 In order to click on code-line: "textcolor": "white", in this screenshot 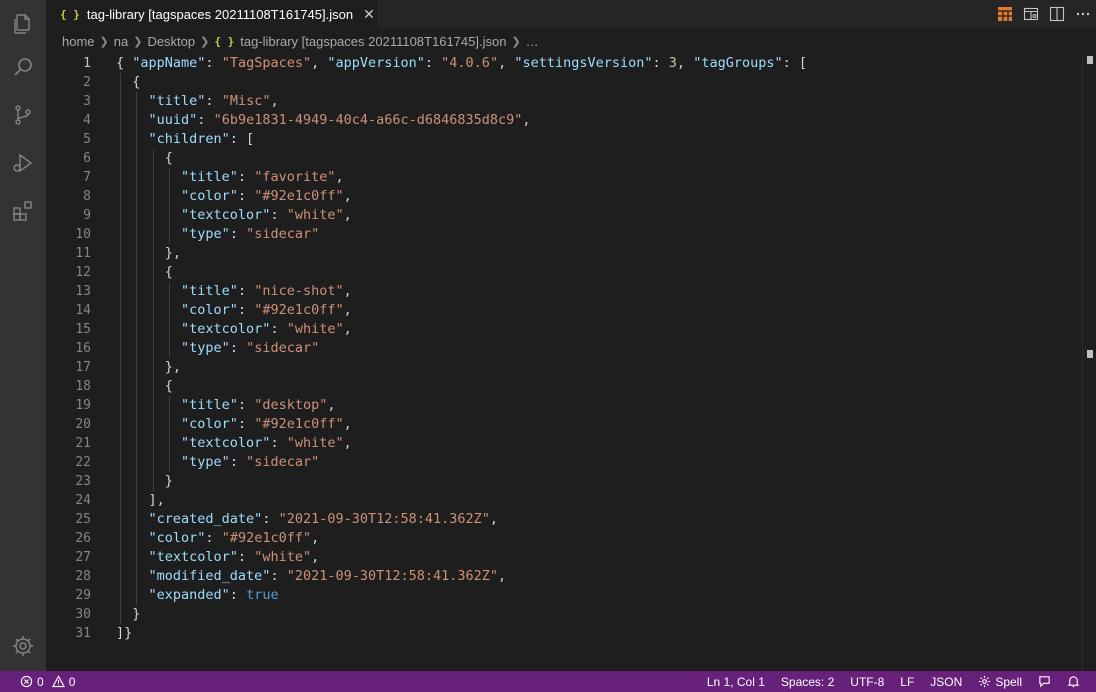, I will do `click(596, 557)`.